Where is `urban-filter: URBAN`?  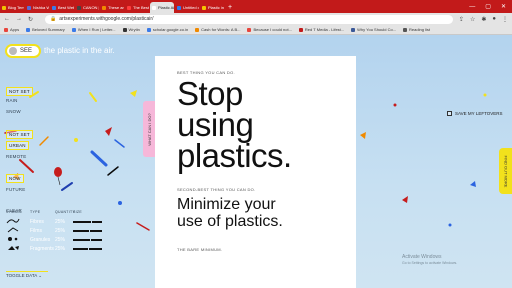
urban-filter: URBAN is located at coordinates (17, 145).